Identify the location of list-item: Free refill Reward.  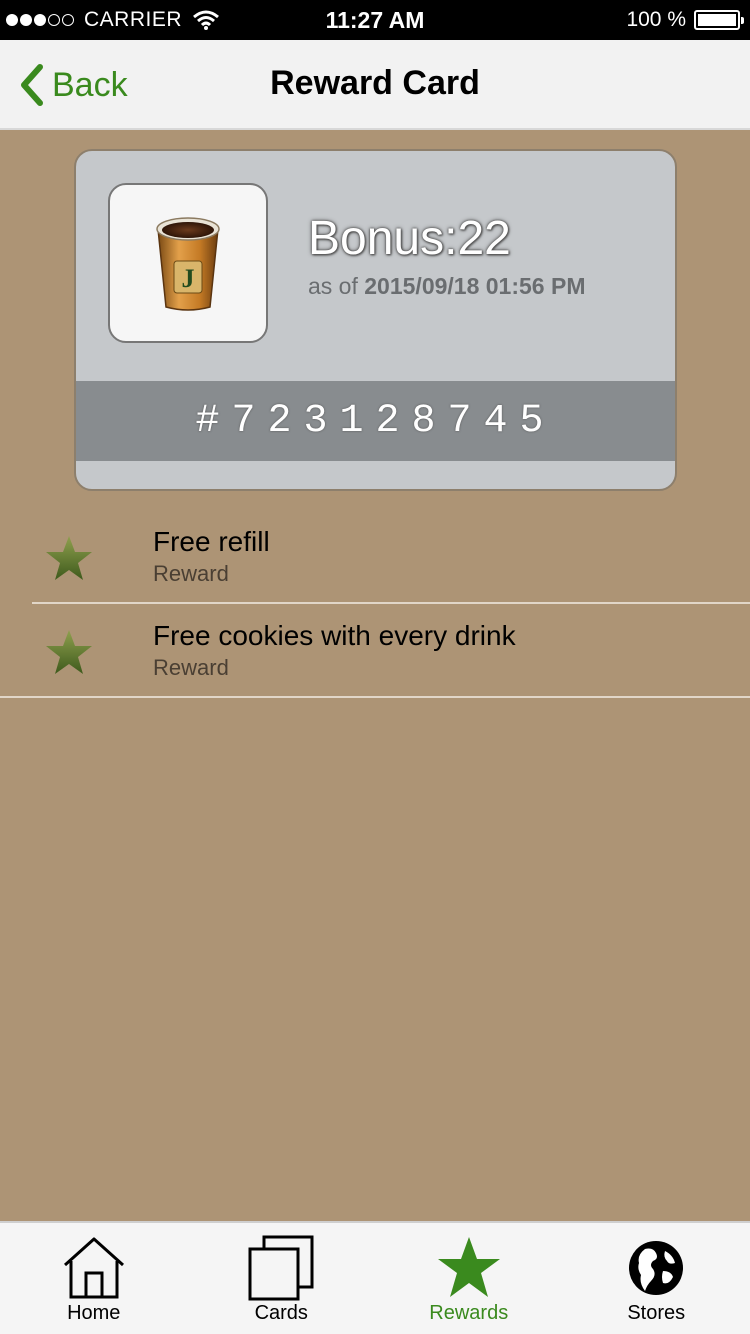
(375, 557).